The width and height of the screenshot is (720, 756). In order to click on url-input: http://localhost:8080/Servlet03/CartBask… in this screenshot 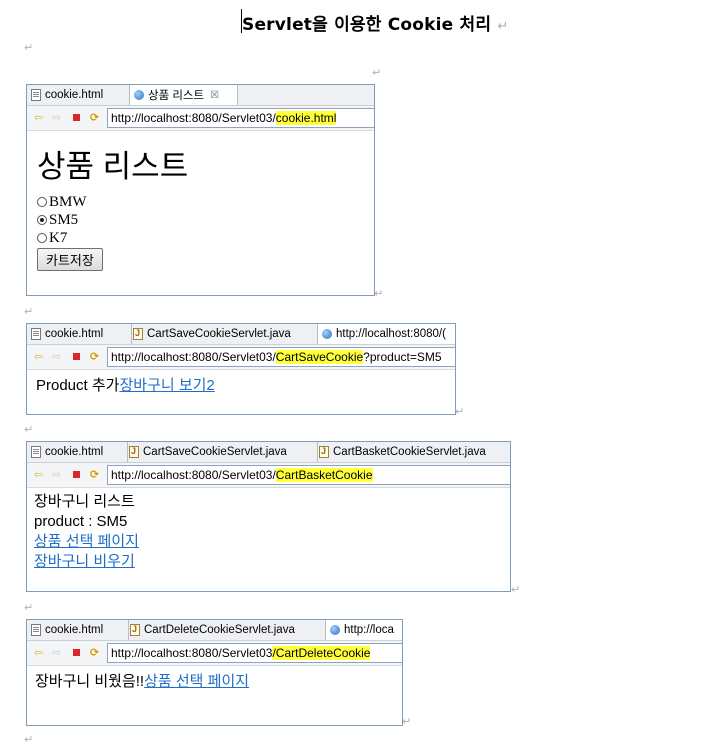, I will do `click(308, 475)`.